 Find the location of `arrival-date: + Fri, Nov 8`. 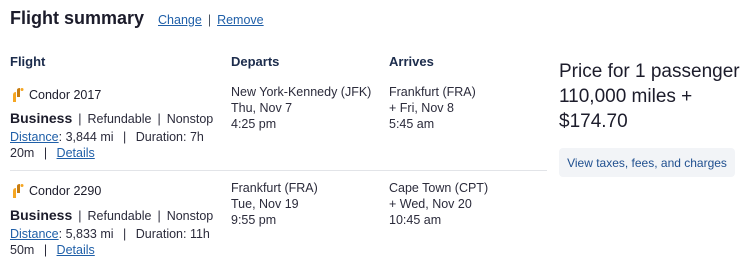

arrival-date: + Fri, Nov 8 is located at coordinates (421, 108).